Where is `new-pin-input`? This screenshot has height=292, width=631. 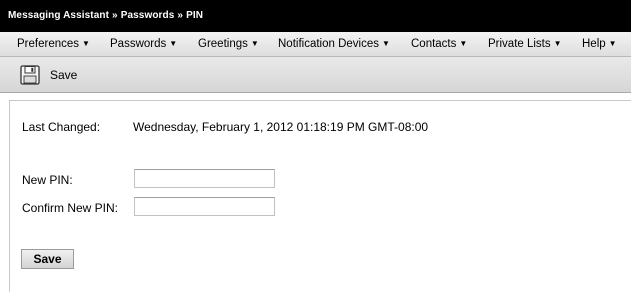
new-pin-input is located at coordinates (204, 178).